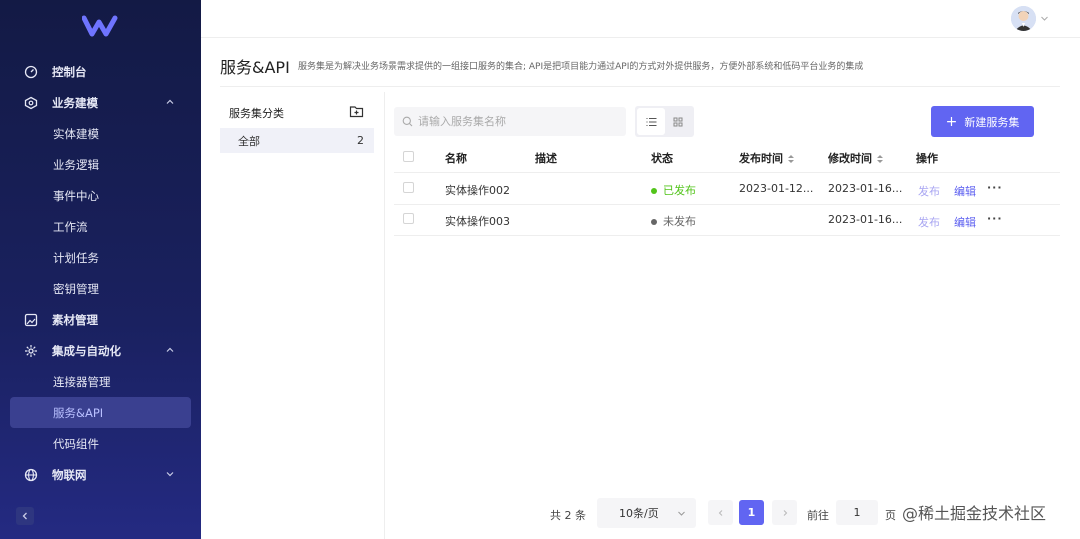 This screenshot has height=539, width=1080. What do you see at coordinates (100, 319) in the screenshot?
I see `sidebar-item-assets: 素材管理` at bounding box center [100, 319].